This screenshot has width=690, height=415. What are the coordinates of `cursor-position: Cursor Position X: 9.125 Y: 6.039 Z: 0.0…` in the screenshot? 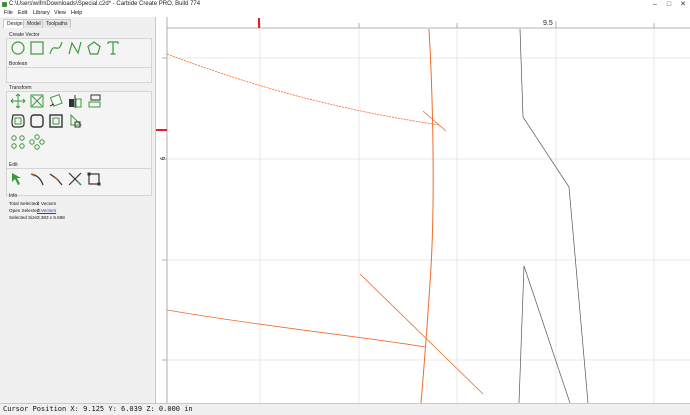 It's located at (98, 409).